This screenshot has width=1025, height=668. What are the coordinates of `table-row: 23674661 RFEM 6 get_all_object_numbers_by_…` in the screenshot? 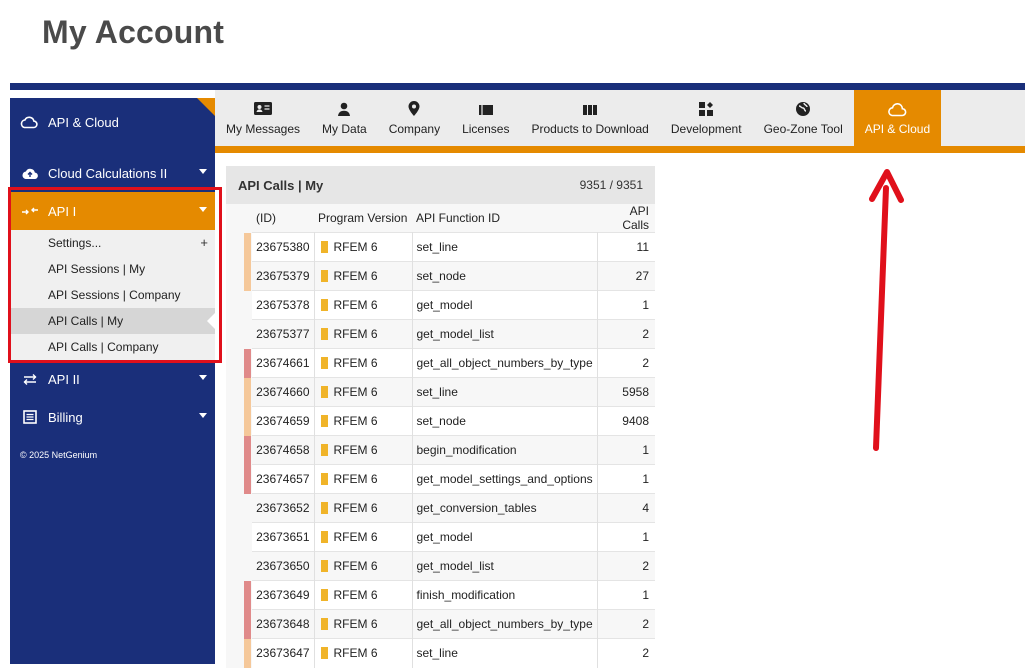 It's located at (440, 363).